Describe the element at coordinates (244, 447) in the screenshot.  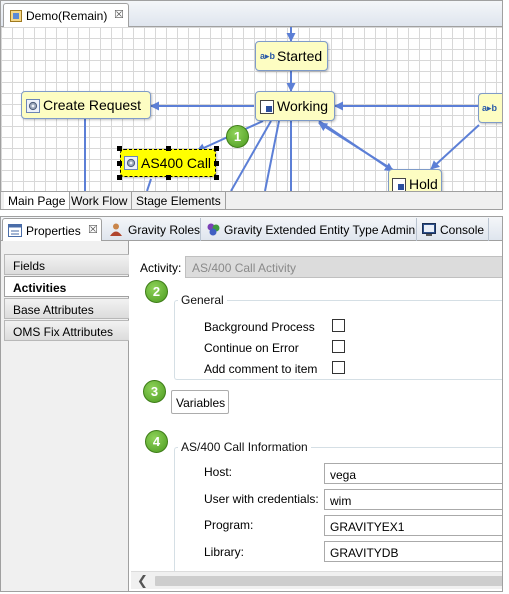
I see `as400-group-title: AS/400 Call Information` at that location.